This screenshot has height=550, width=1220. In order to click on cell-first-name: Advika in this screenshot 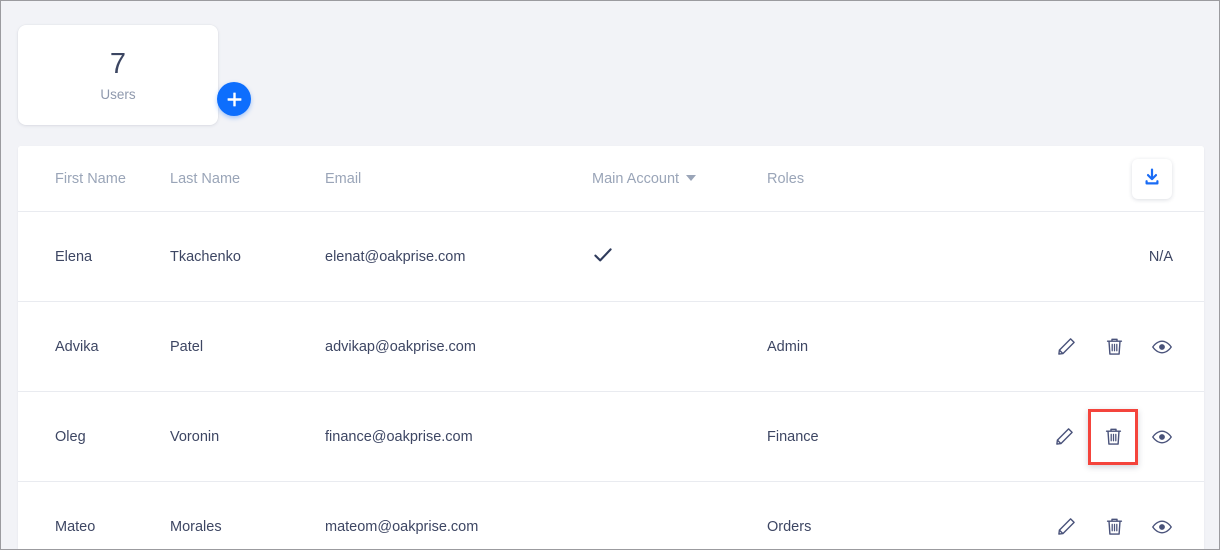, I will do `click(77, 346)`.